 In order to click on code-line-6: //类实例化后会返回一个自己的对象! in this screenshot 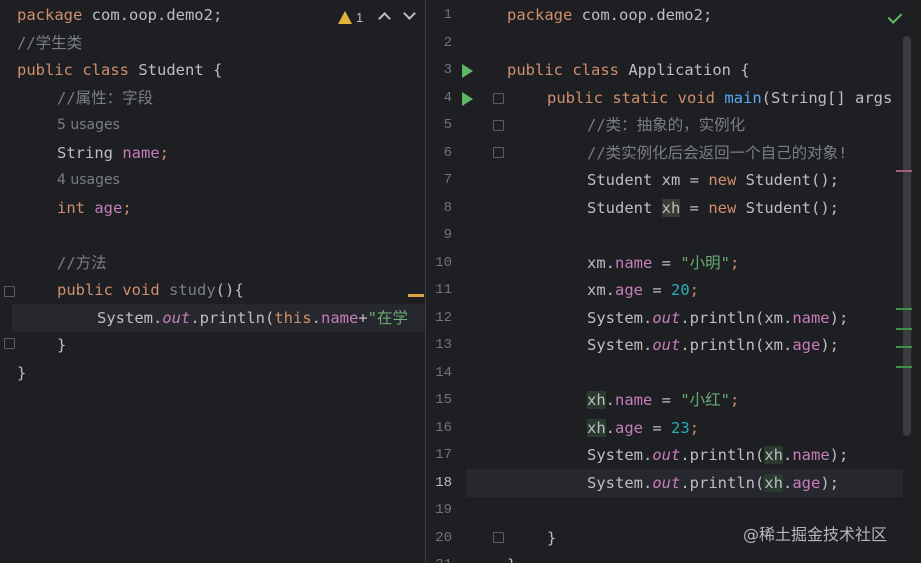, I will do `click(717, 154)`.